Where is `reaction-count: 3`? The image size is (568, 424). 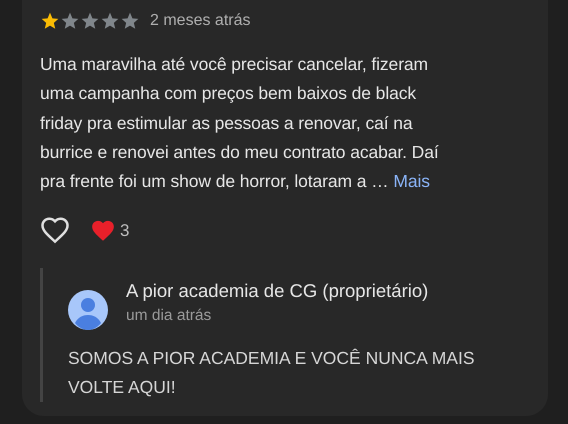 reaction-count: 3 is located at coordinates (125, 231).